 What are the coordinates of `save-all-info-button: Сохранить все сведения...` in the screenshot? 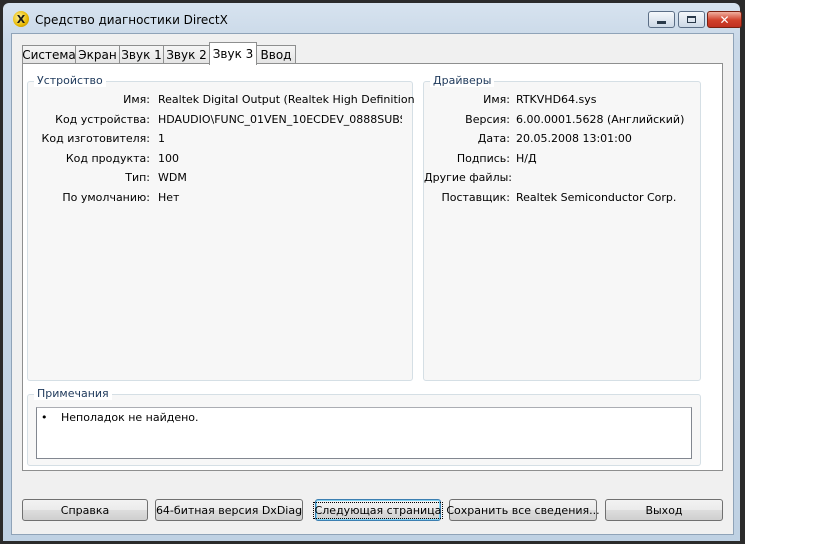 It's located at (523, 510).